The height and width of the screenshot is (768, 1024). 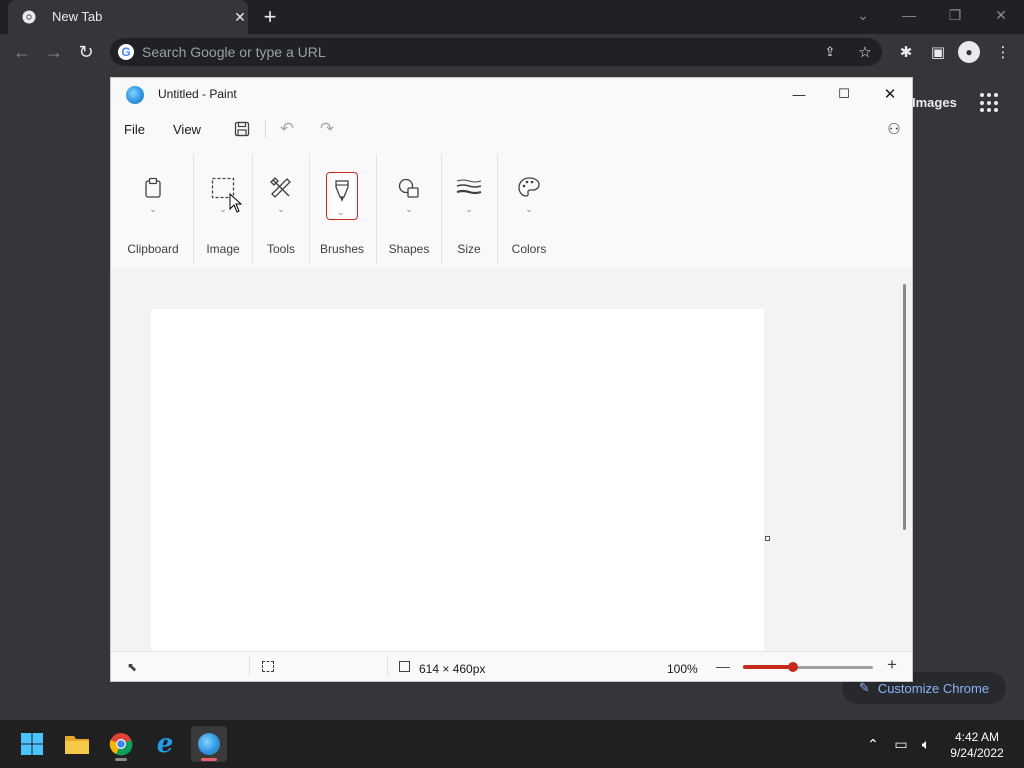 What do you see at coordinates (901, 744) in the screenshot?
I see `network-icon: ▭` at bounding box center [901, 744].